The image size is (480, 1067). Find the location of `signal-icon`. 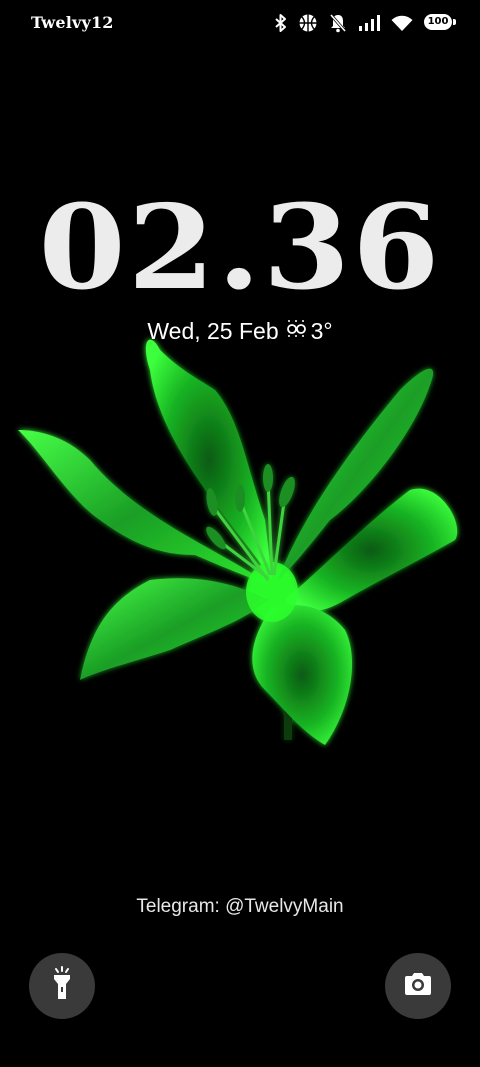

signal-icon is located at coordinates (369, 23).